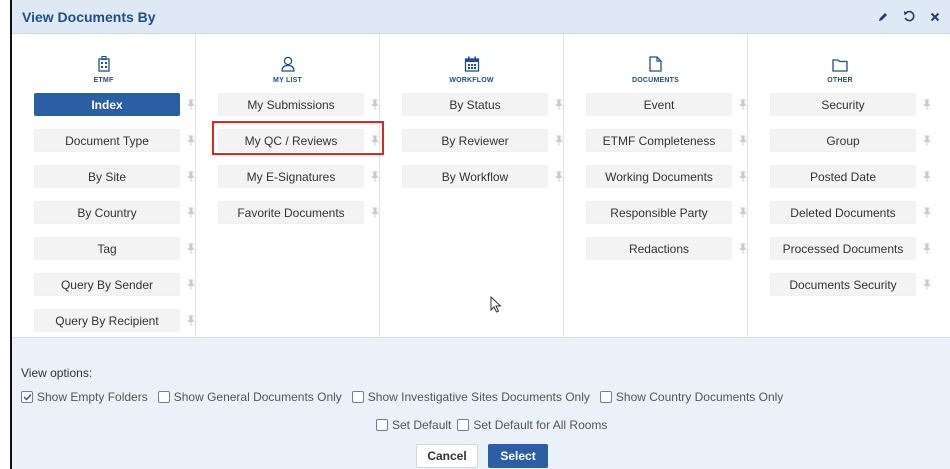 This screenshot has height=469, width=950. I want to click on reset-icon, so click(909, 17).